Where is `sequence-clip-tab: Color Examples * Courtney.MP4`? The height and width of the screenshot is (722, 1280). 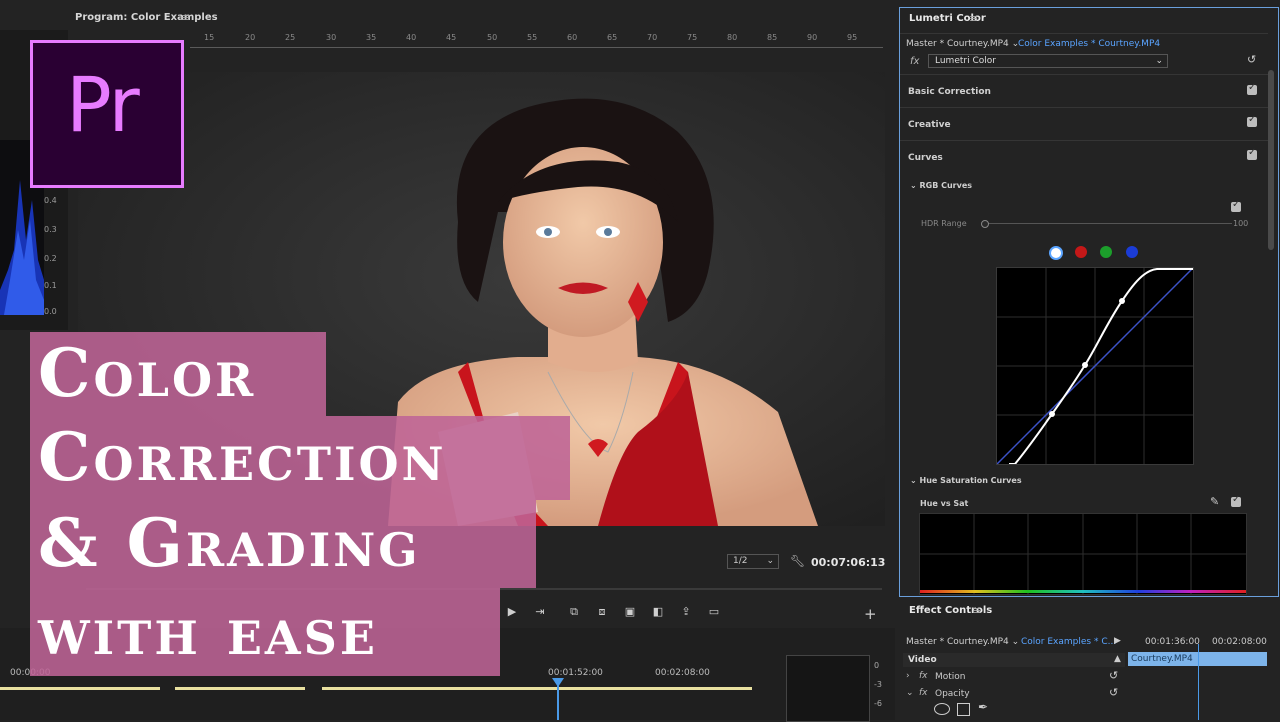
sequence-clip-tab: Color Examples * Courtney.MP4 is located at coordinates (1089, 44).